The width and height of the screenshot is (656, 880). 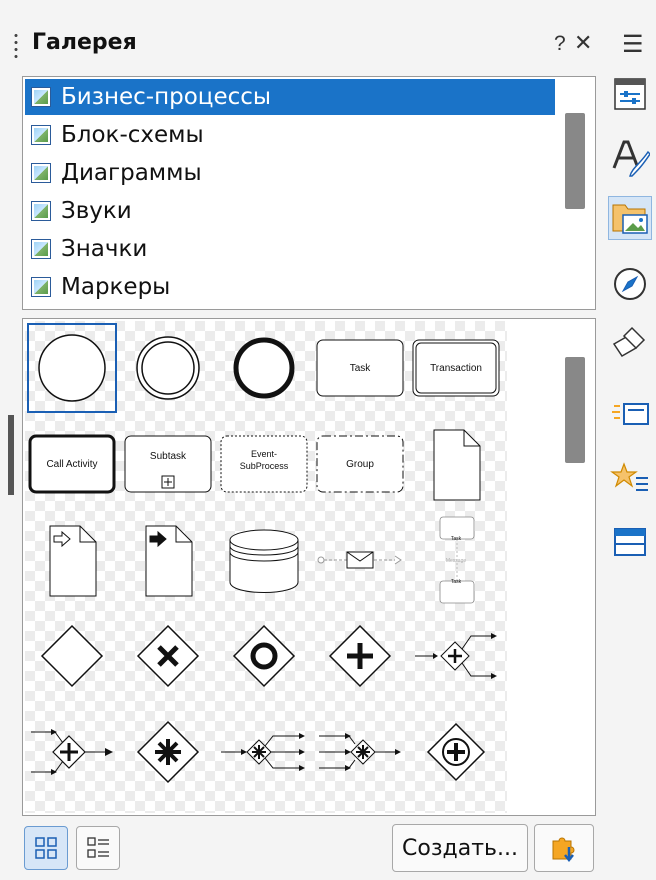 I want to click on category-label: Бизнес-процессы, so click(x=166, y=97).